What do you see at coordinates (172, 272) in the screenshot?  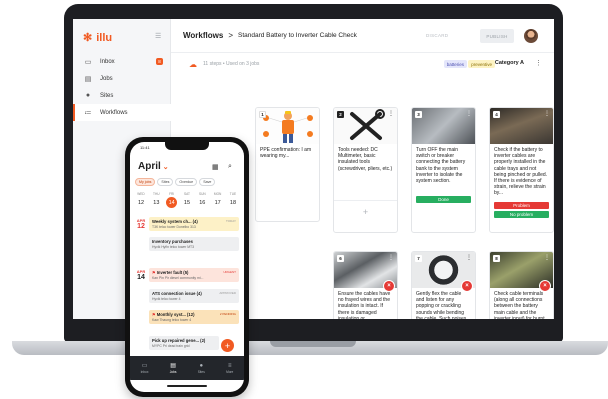 I see `job-title-text: Inverter fault (5)` at bounding box center [172, 272].